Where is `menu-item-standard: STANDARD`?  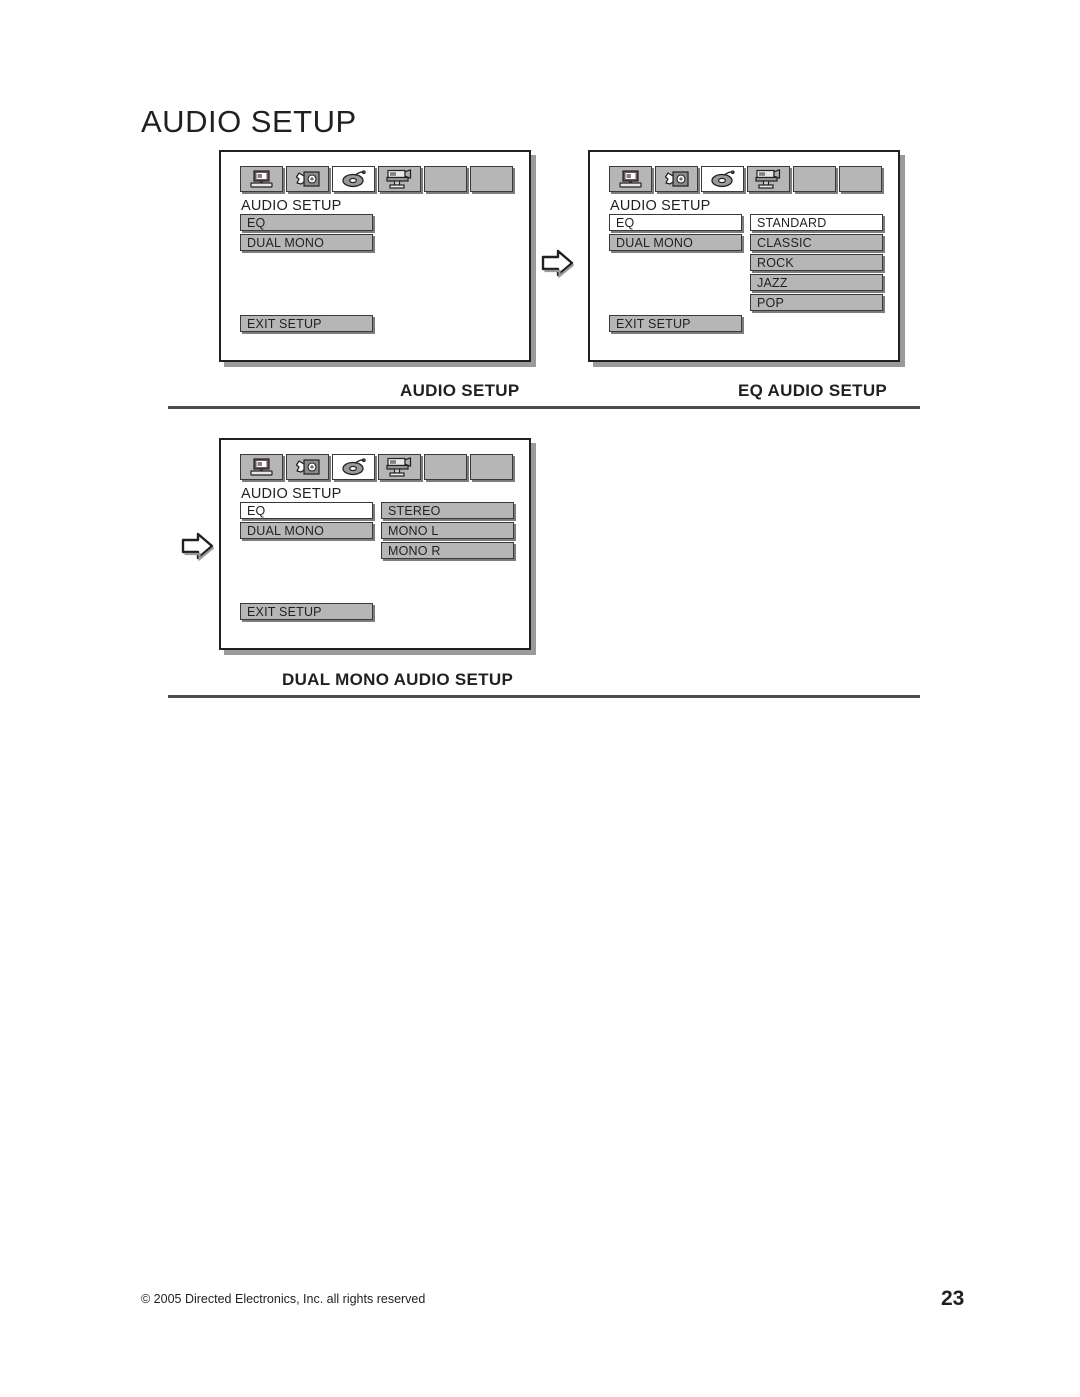 menu-item-standard: STANDARD is located at coordinates (816, 222).